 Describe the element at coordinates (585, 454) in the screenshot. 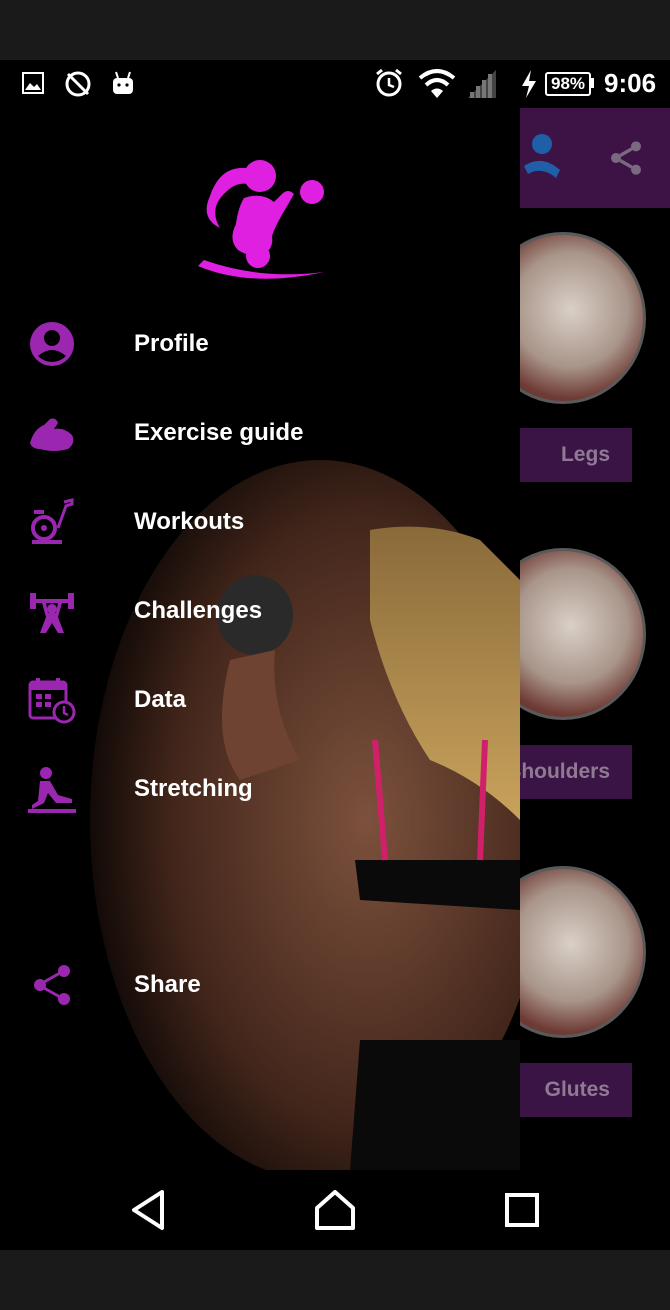

I see `category-label: Legs` at that location.